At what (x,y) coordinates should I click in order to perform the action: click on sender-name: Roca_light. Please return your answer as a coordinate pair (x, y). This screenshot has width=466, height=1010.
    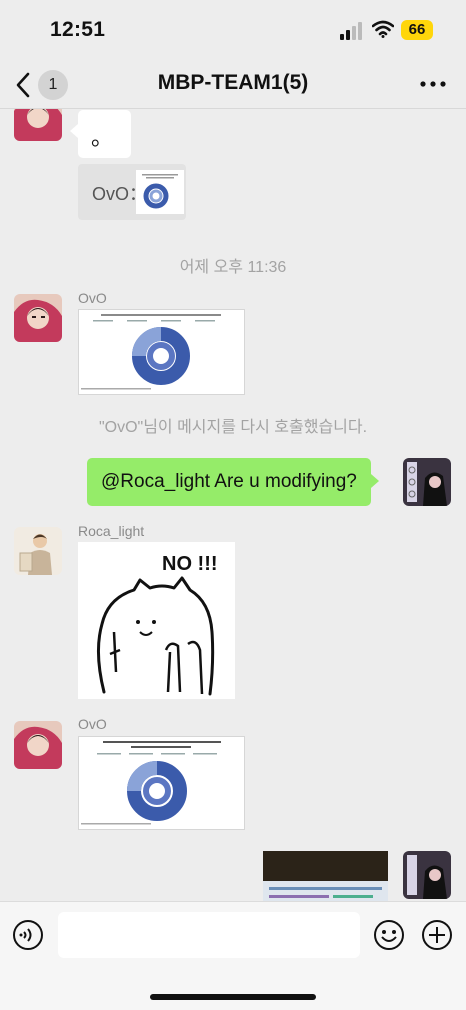
    Looking at the image, I should click on (111, 531).